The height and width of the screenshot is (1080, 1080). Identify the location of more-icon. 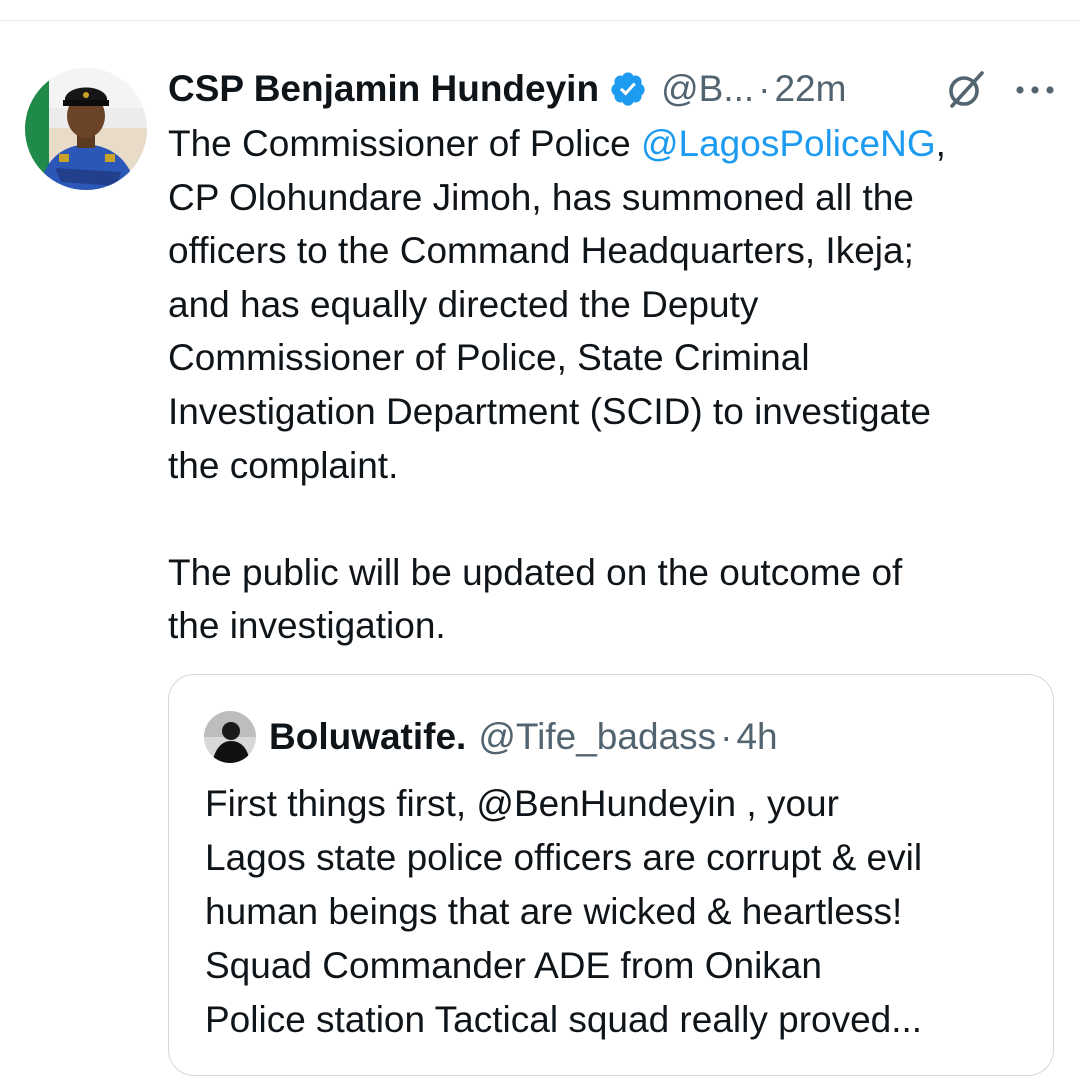
(1035, 90).